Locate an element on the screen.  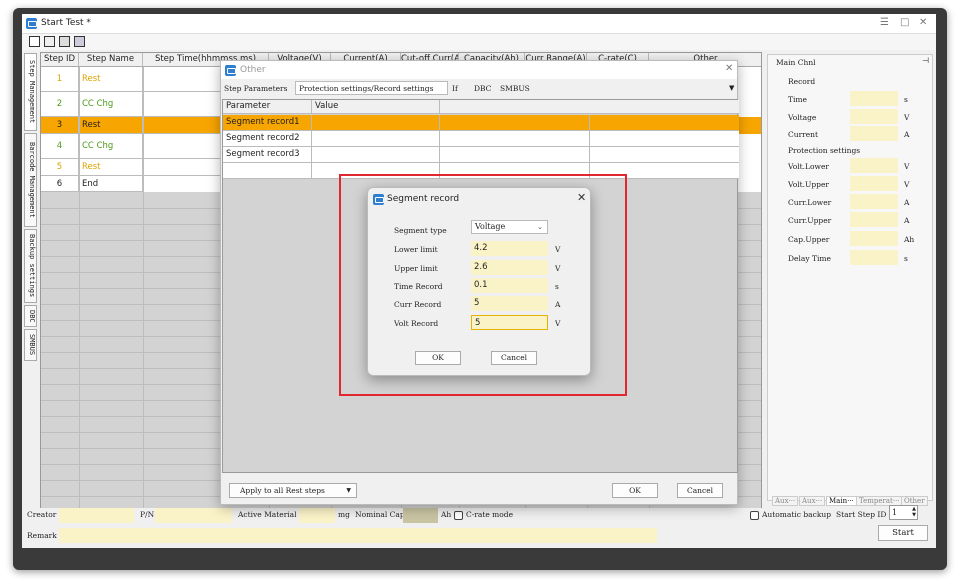
curr-lower-input is located at coordinates (874, 201).